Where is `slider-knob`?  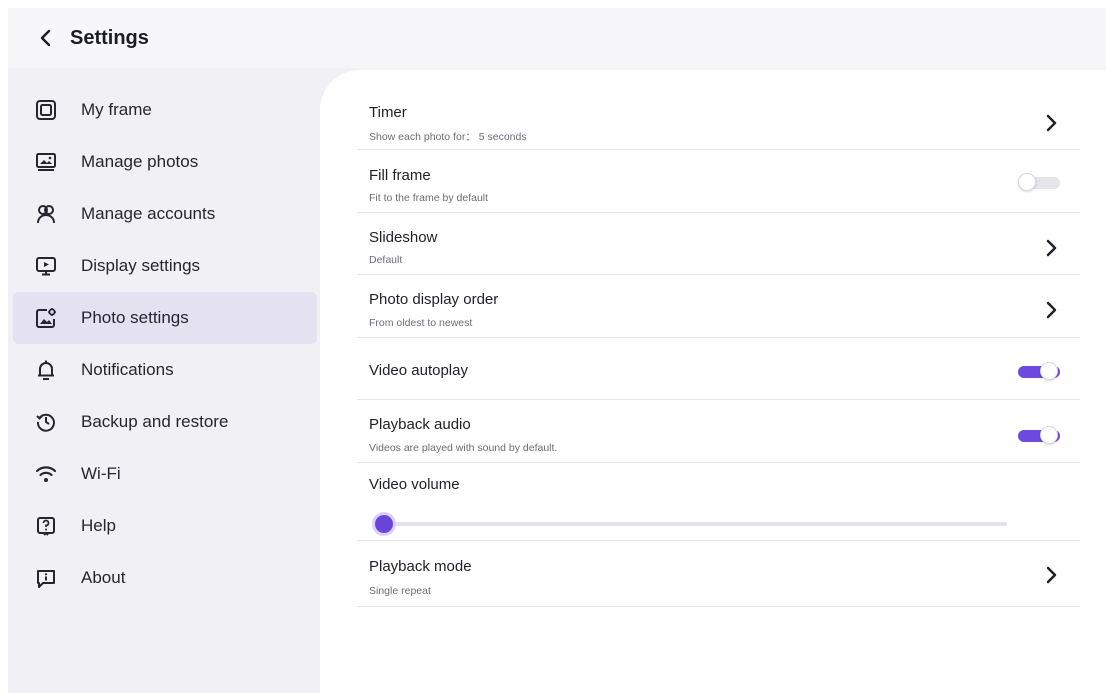 slider-knob is located at coordinates (384, 524).